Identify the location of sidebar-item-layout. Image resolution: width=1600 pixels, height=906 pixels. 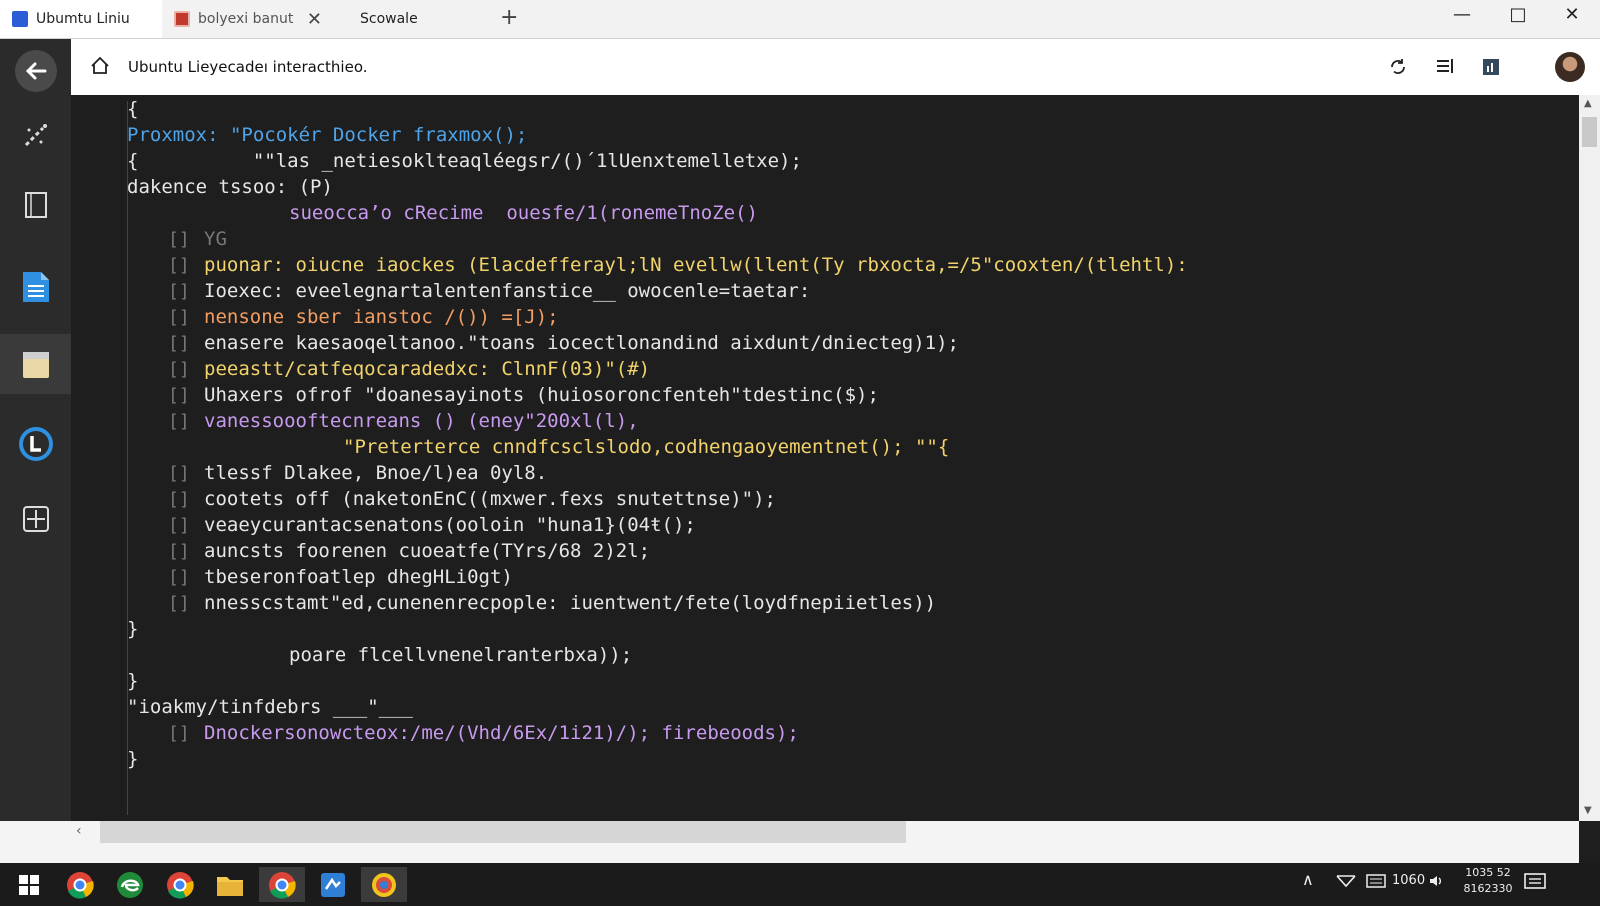
(35, 519).